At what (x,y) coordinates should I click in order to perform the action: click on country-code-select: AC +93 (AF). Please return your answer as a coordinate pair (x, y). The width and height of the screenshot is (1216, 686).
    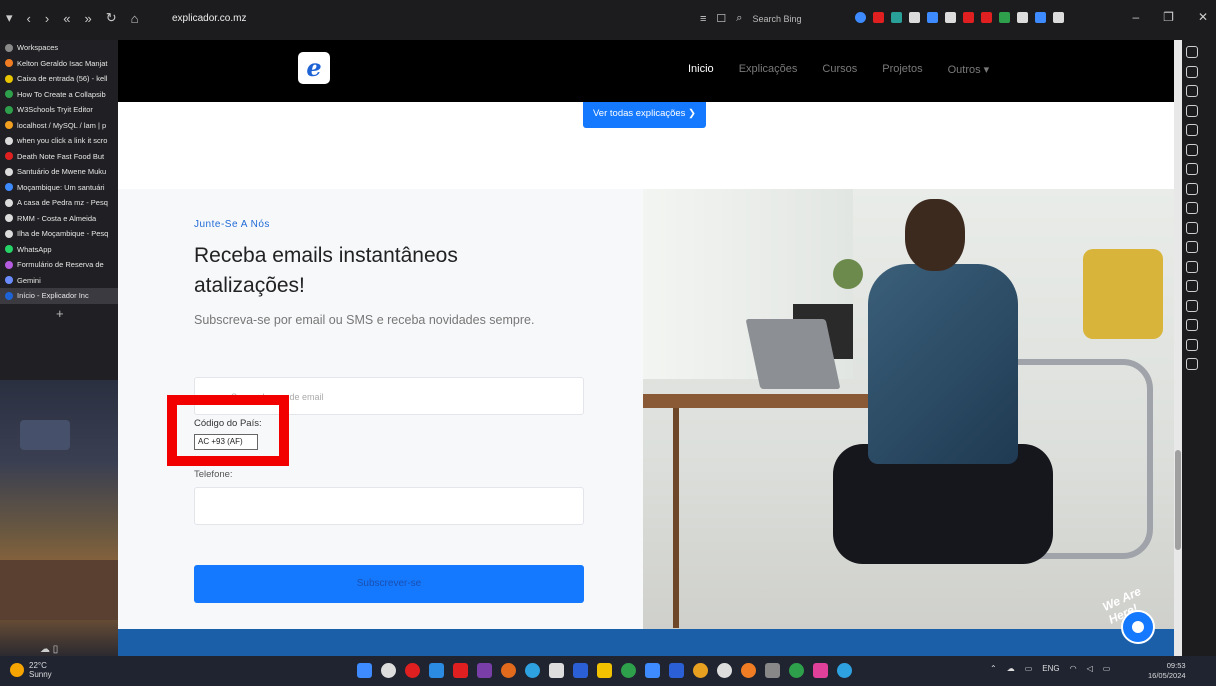
    Looking at the image, I should click on (226, 442).